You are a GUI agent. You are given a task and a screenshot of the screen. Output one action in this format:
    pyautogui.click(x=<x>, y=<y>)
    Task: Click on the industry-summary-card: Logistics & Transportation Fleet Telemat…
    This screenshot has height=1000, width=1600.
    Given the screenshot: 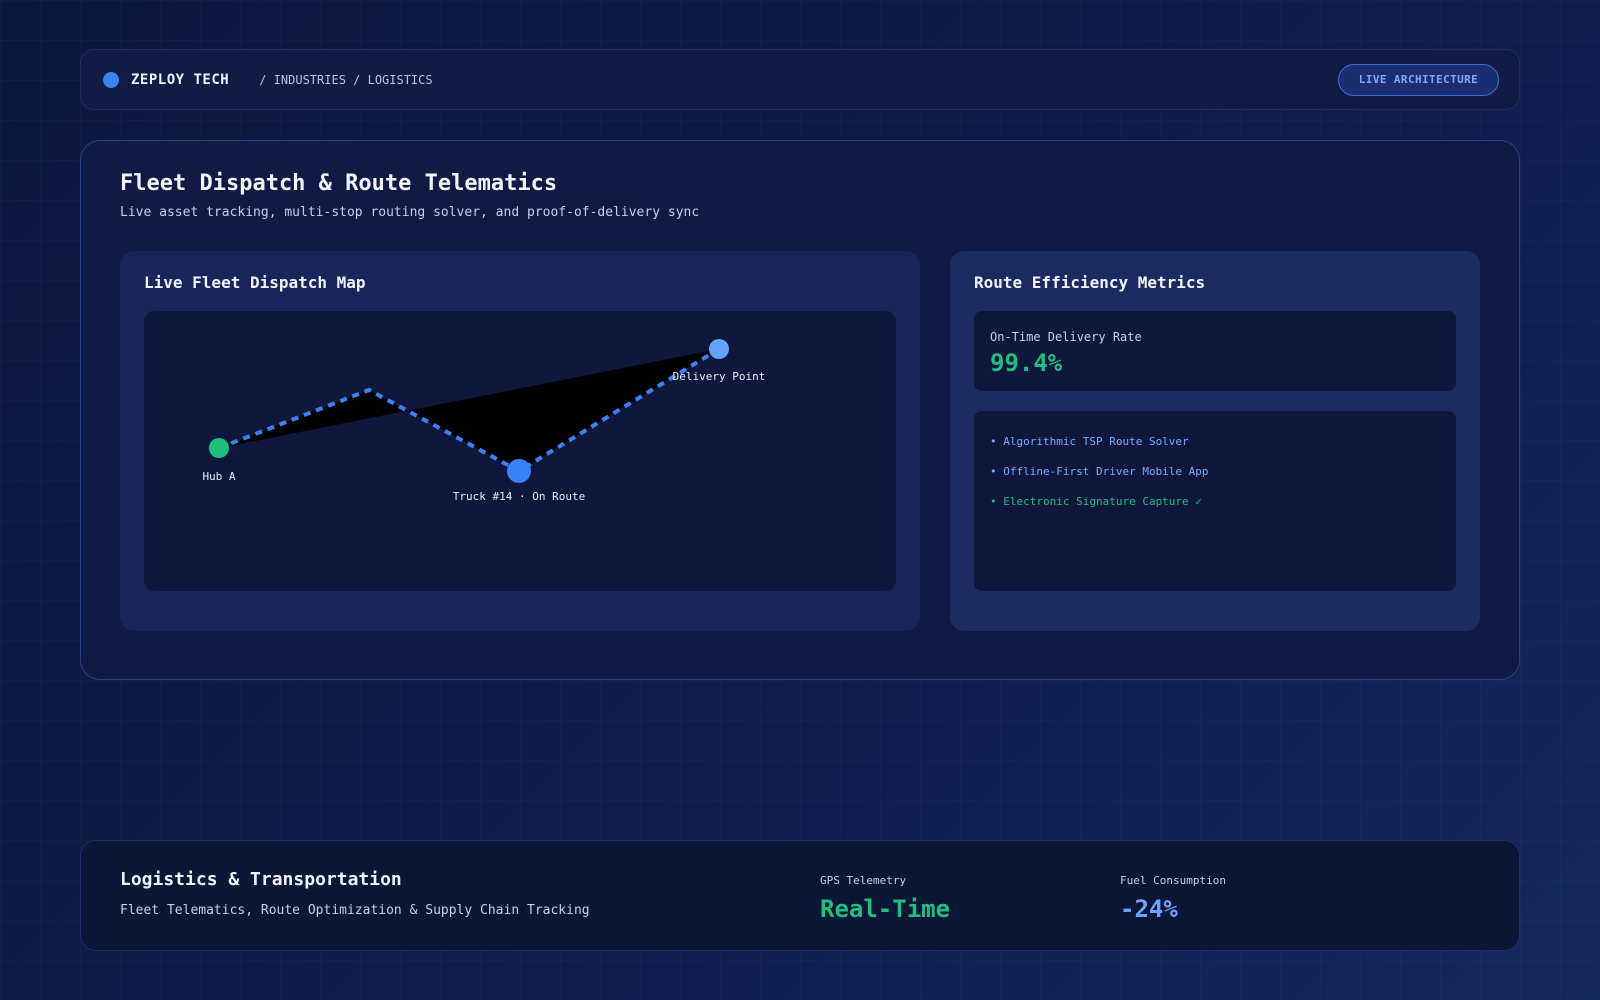 What is the action you would take?
    pyautogui.click(x=800, y=895)
    